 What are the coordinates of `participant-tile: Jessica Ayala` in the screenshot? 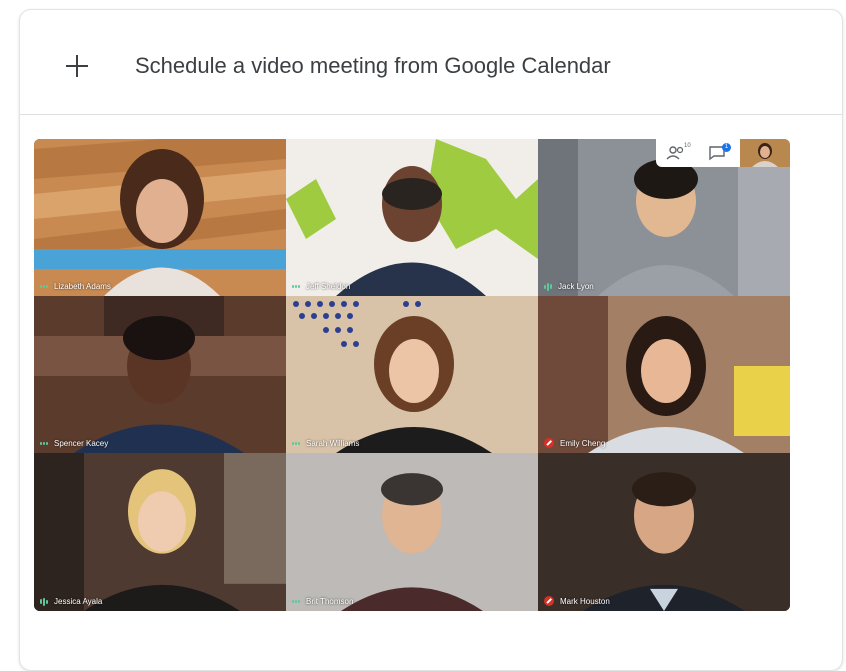 It's located at (160, 532).